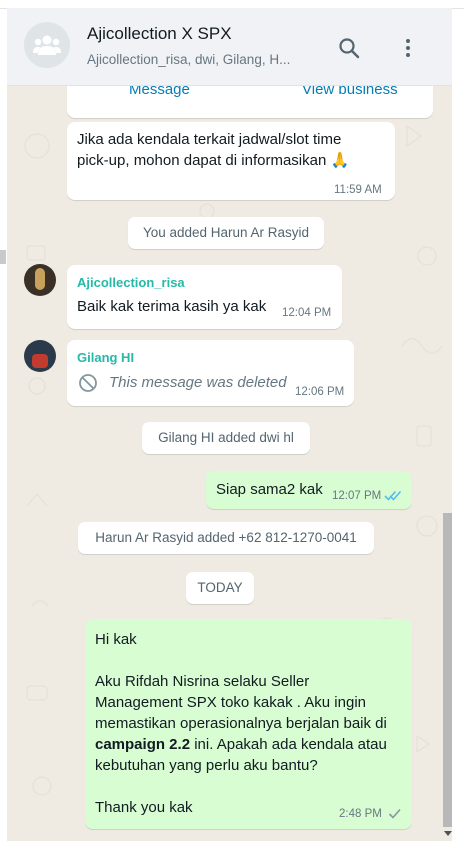 This screenshot has width=464, height=841. I want to click on menu-button, so click(408, 48).